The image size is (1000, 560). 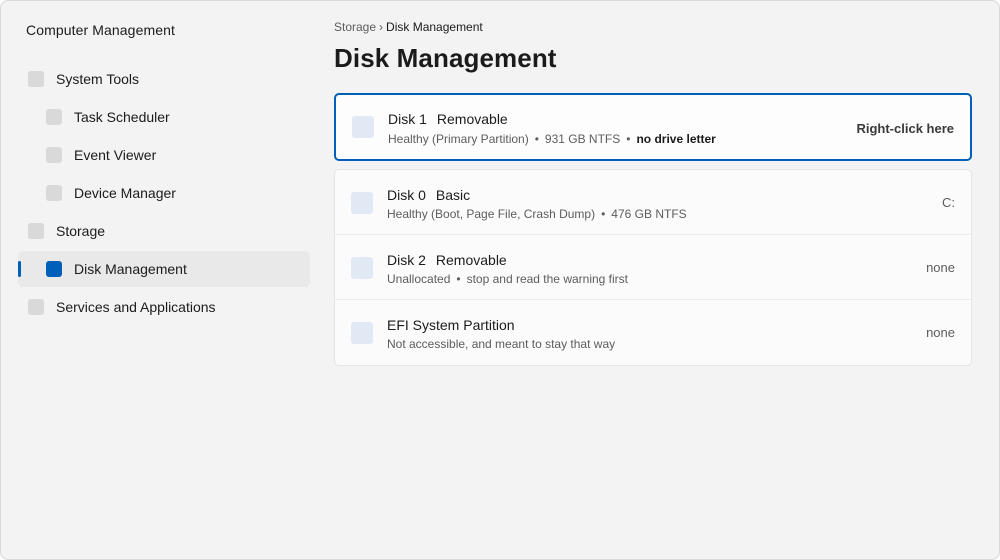 I want to click on drive-letter-status: no drive letter, so click(x=676, y=139).